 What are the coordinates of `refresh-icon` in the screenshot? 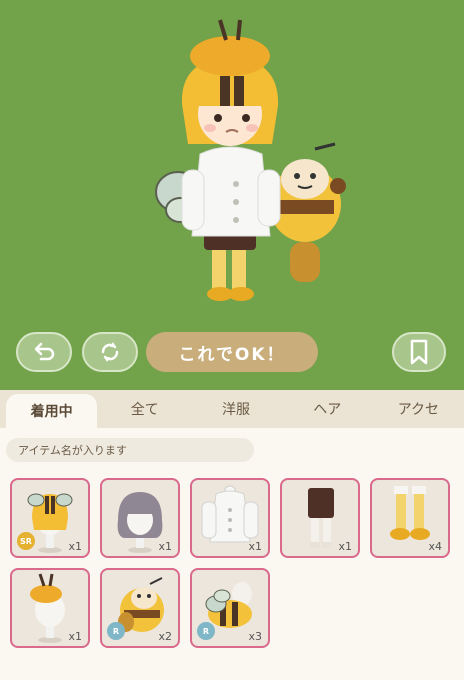 It's located at (110, 352).